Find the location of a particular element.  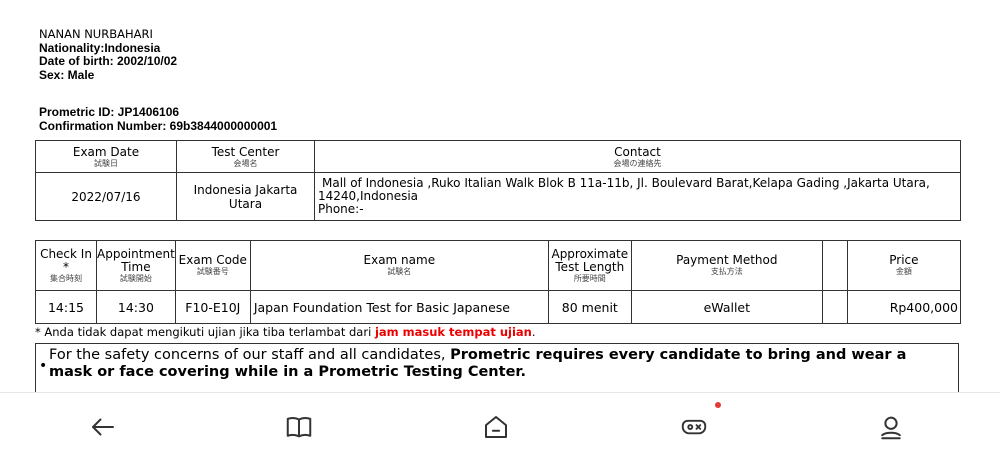

nationality: Nationality:Indonesia is located at coordinates (100, 47).